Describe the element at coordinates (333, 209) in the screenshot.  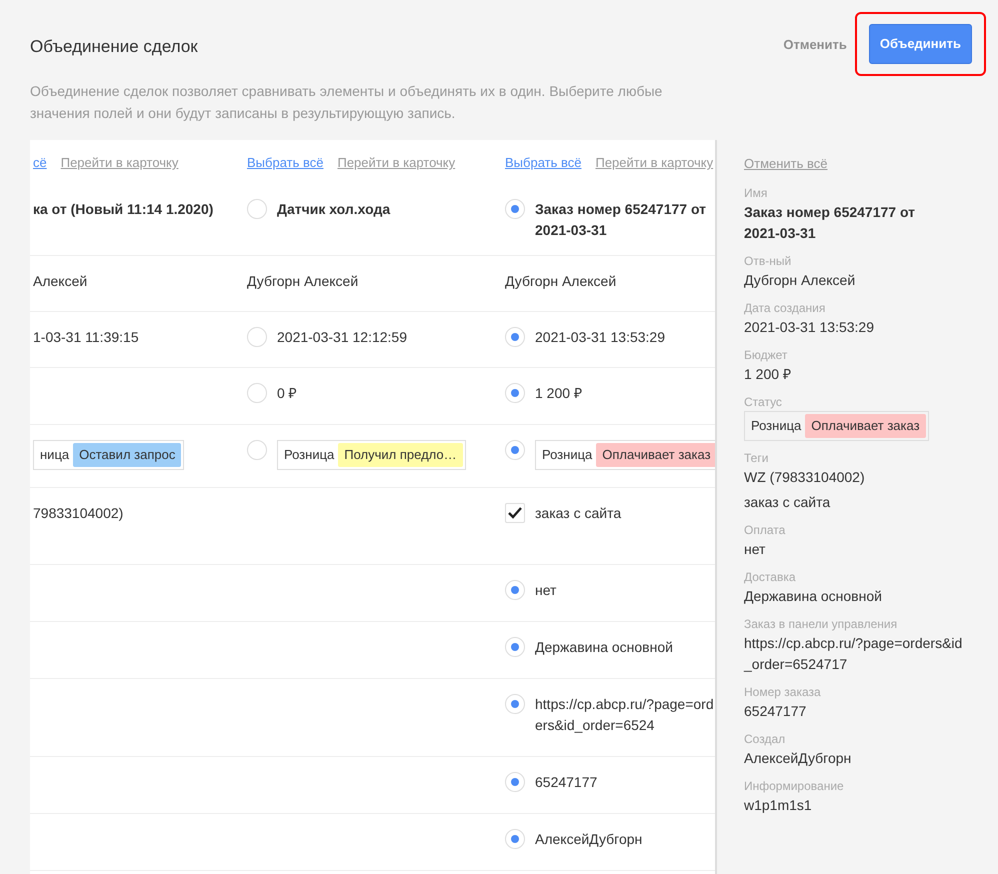
I see `deal-name: Датчик хол.хода` at that location.